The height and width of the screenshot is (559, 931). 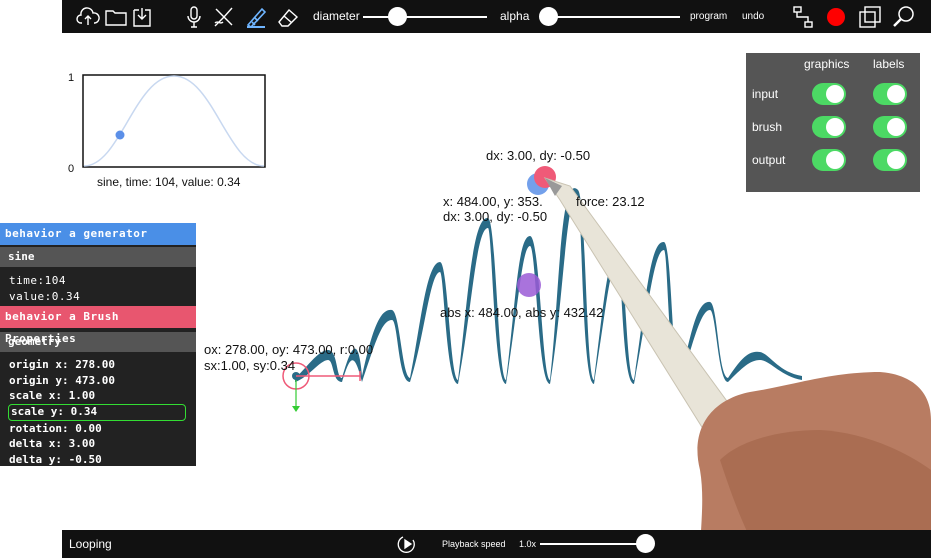 I want to click on path-icon, so click(x=803, y=17).